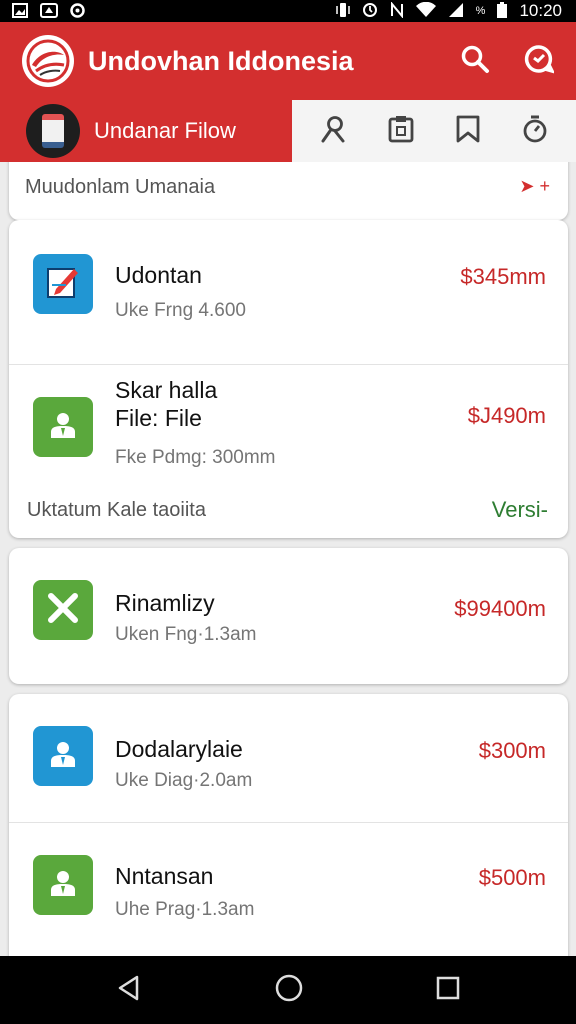 The height and width of the screenshot is (1024, 576). Describe the element at coordinates (20, 11) in the screenshot. I see `image-icon` at that location.